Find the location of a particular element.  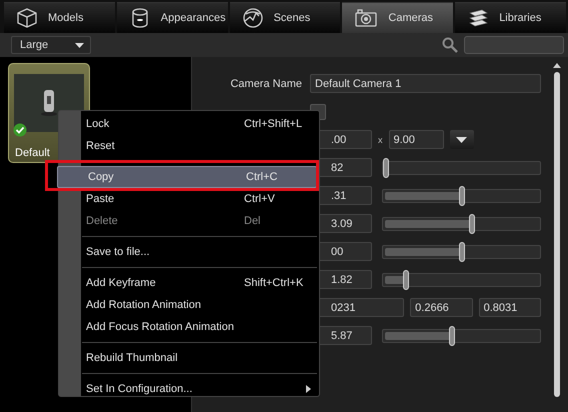

preset-dropdown-button is located at coordinates (462, 139).